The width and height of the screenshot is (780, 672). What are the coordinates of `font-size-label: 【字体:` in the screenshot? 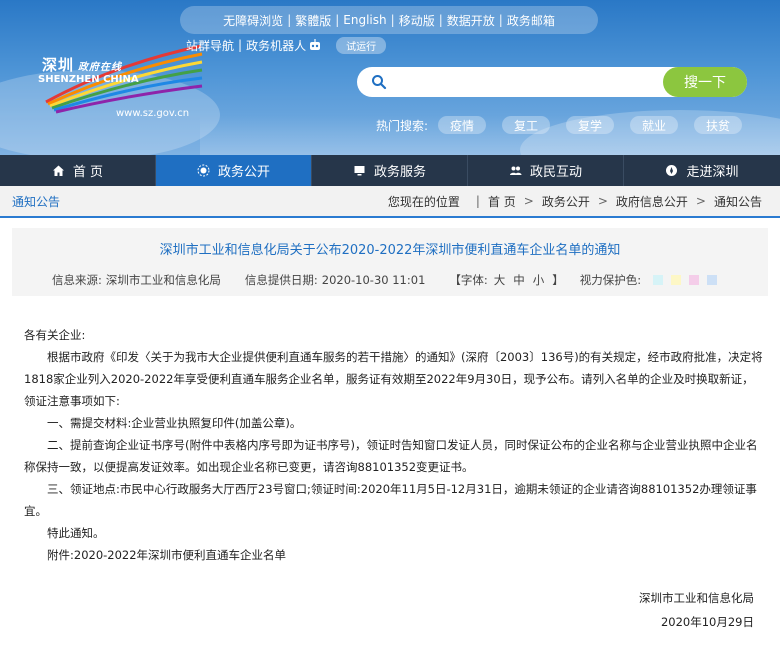 It's located at (468, 280).